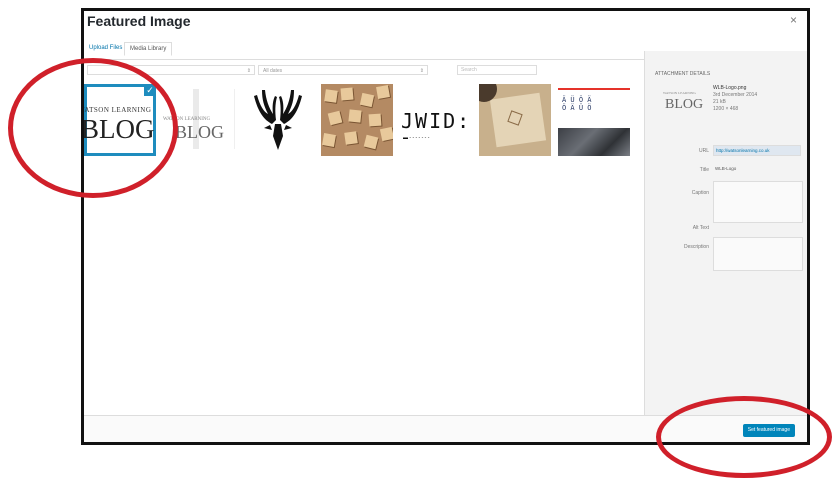 Image resolution: width=833 pixels, height=478 pixels. Describe the element at coordinates (719, 102) in the screenshot. I see `attachment-size: 21 kB` at that location.